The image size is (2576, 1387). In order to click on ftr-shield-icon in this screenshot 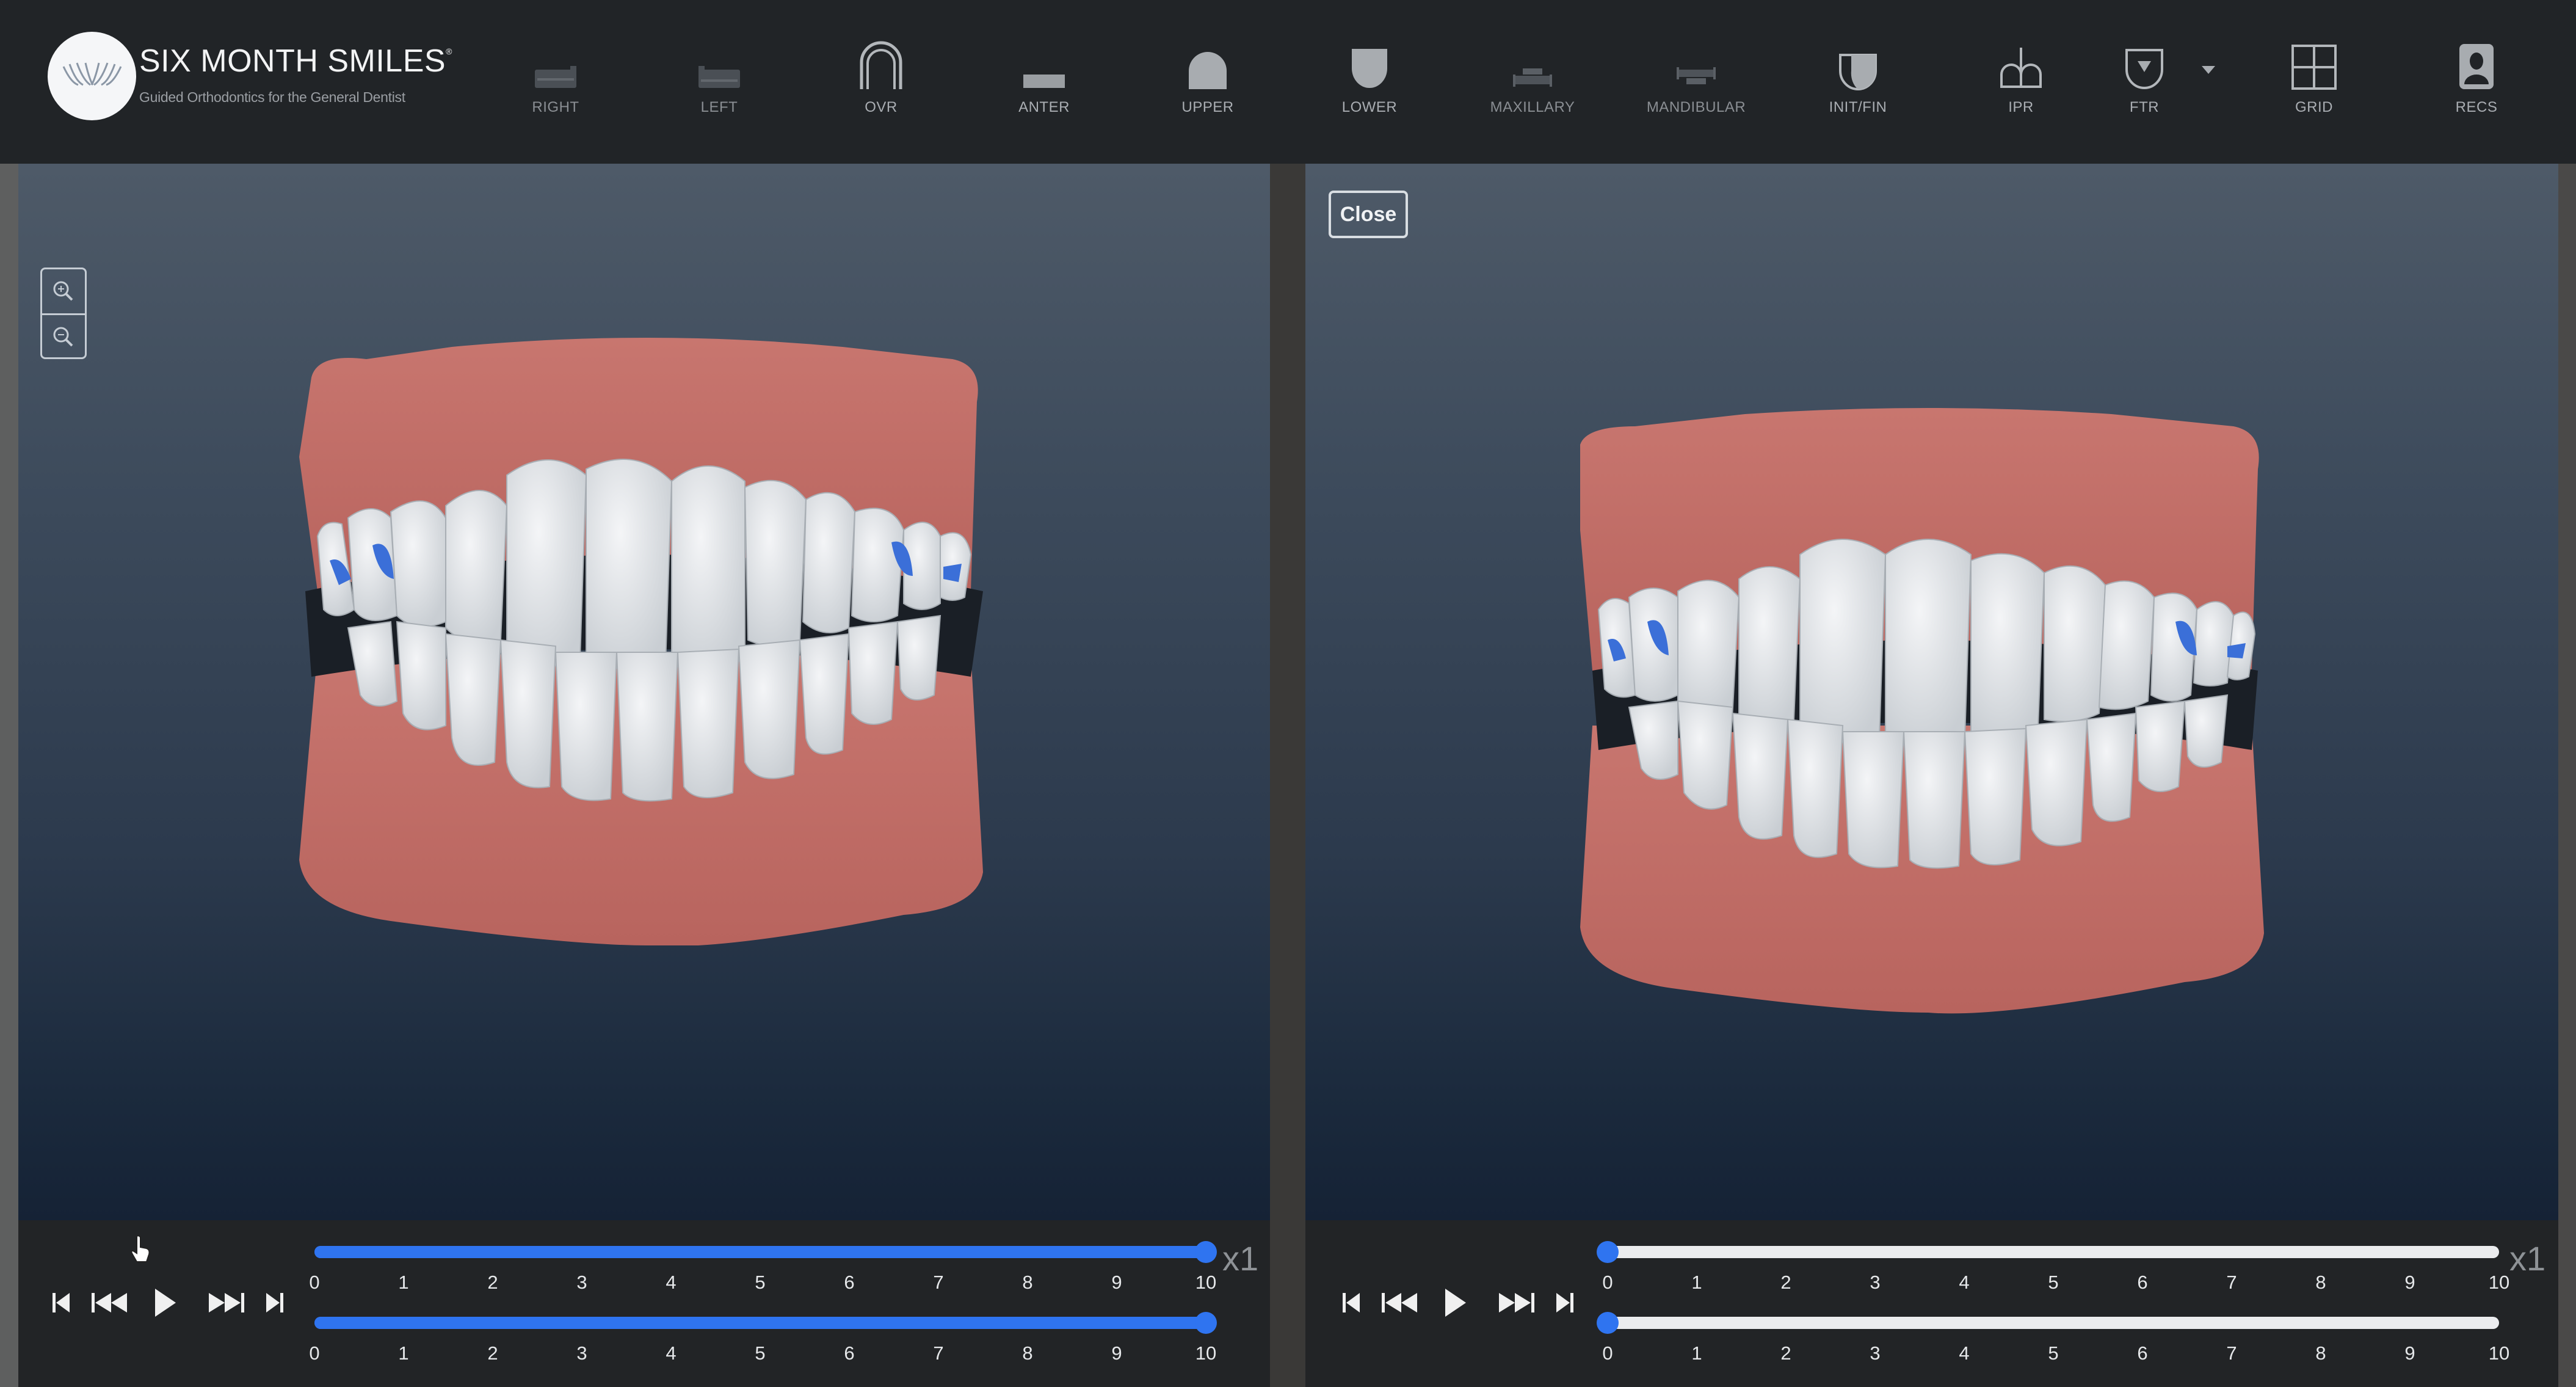, I will do `click(2144, 69)`.